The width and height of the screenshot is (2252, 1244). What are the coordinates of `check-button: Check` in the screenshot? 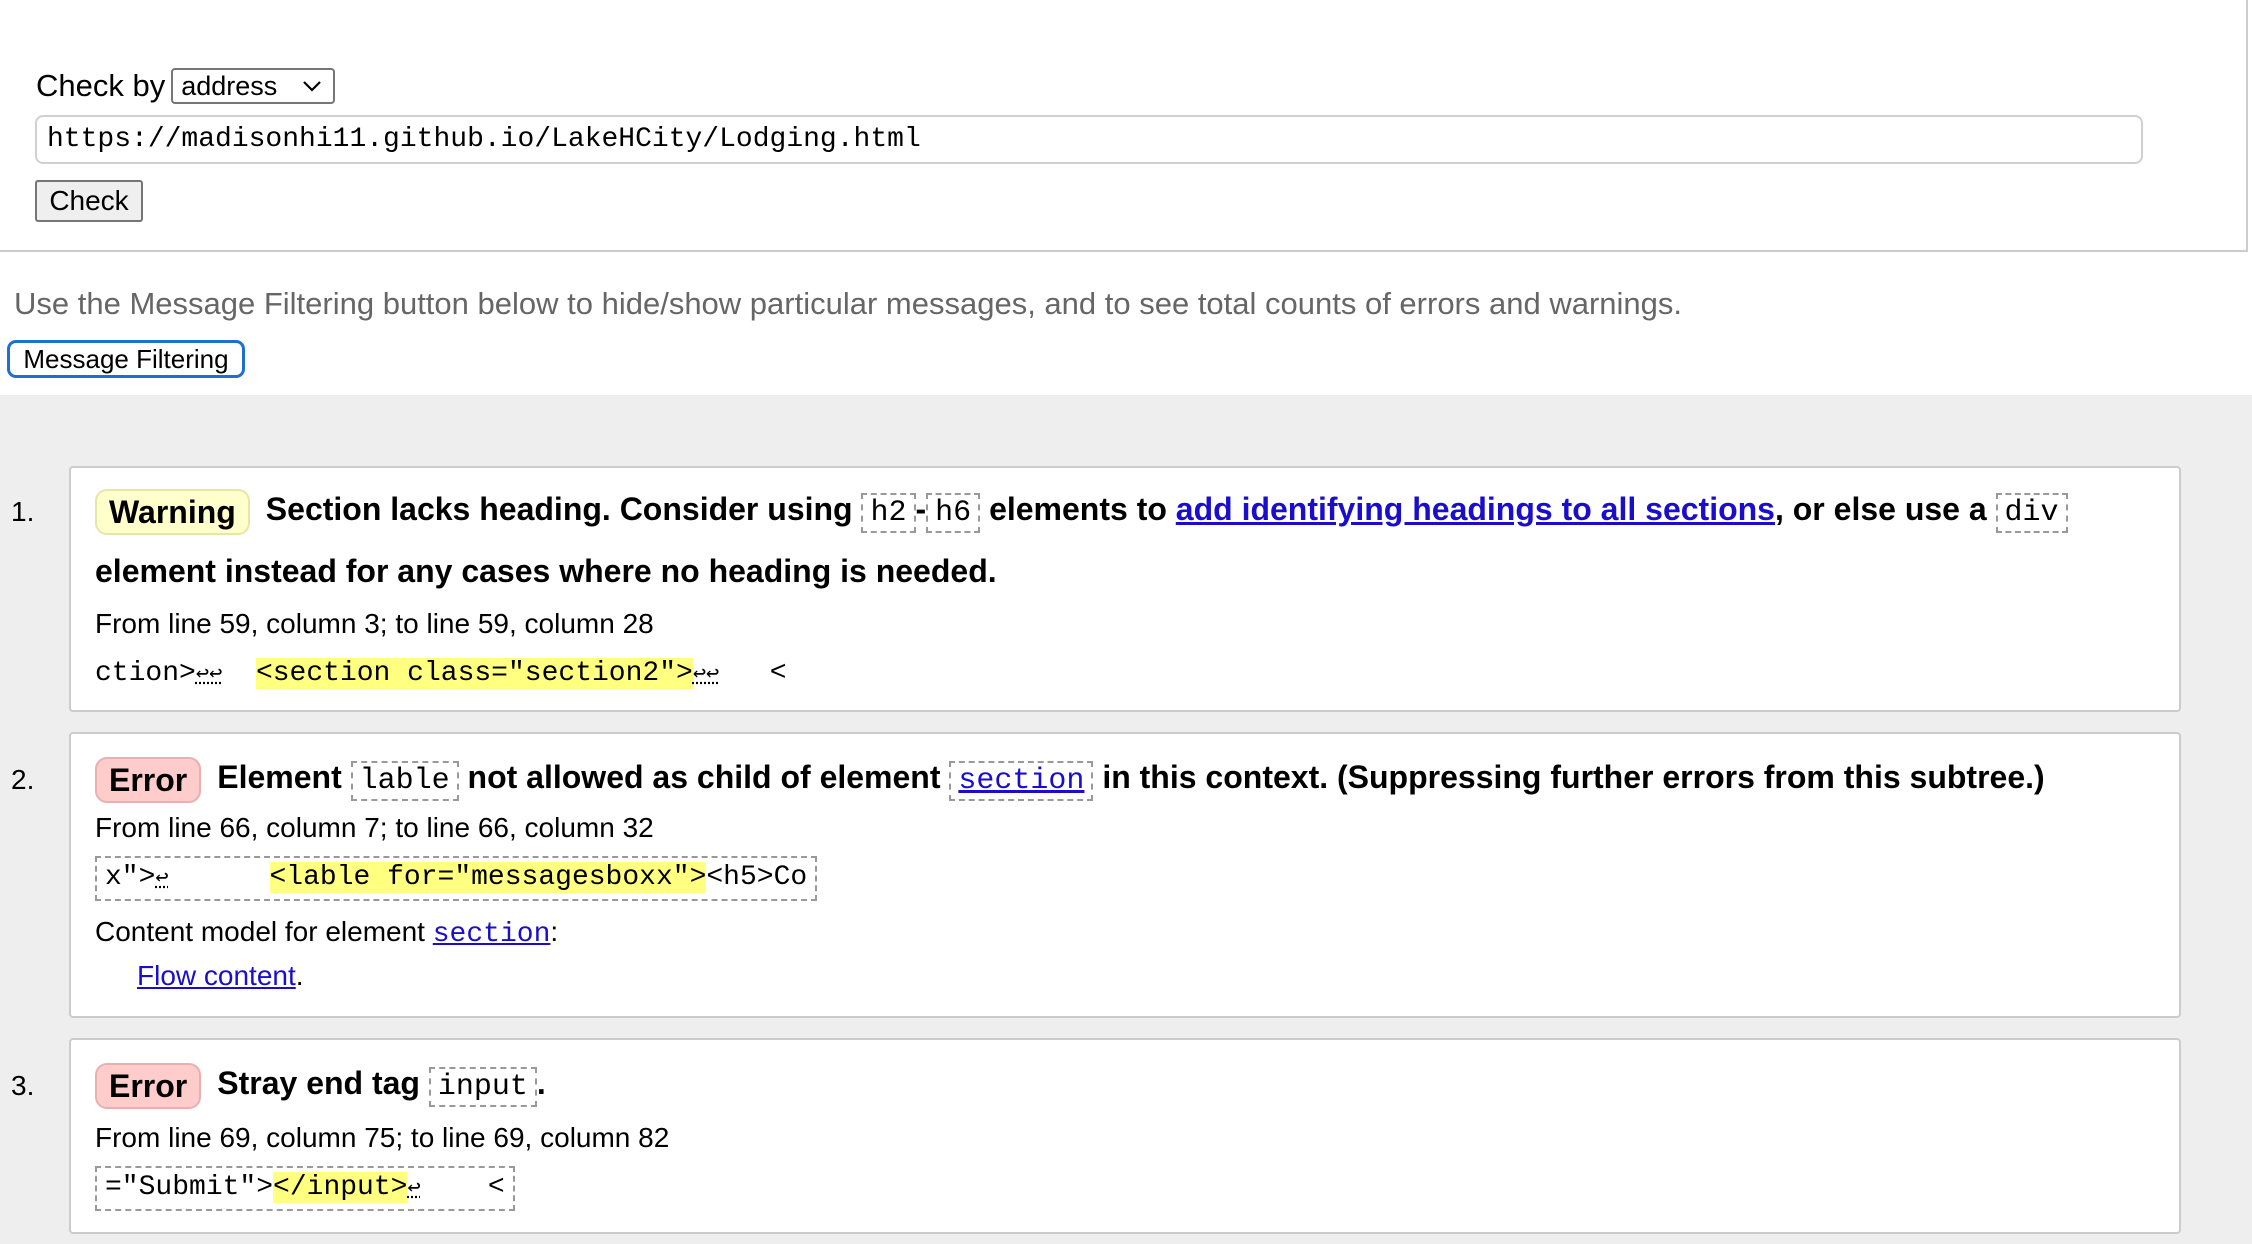 It's located at (89, 201).